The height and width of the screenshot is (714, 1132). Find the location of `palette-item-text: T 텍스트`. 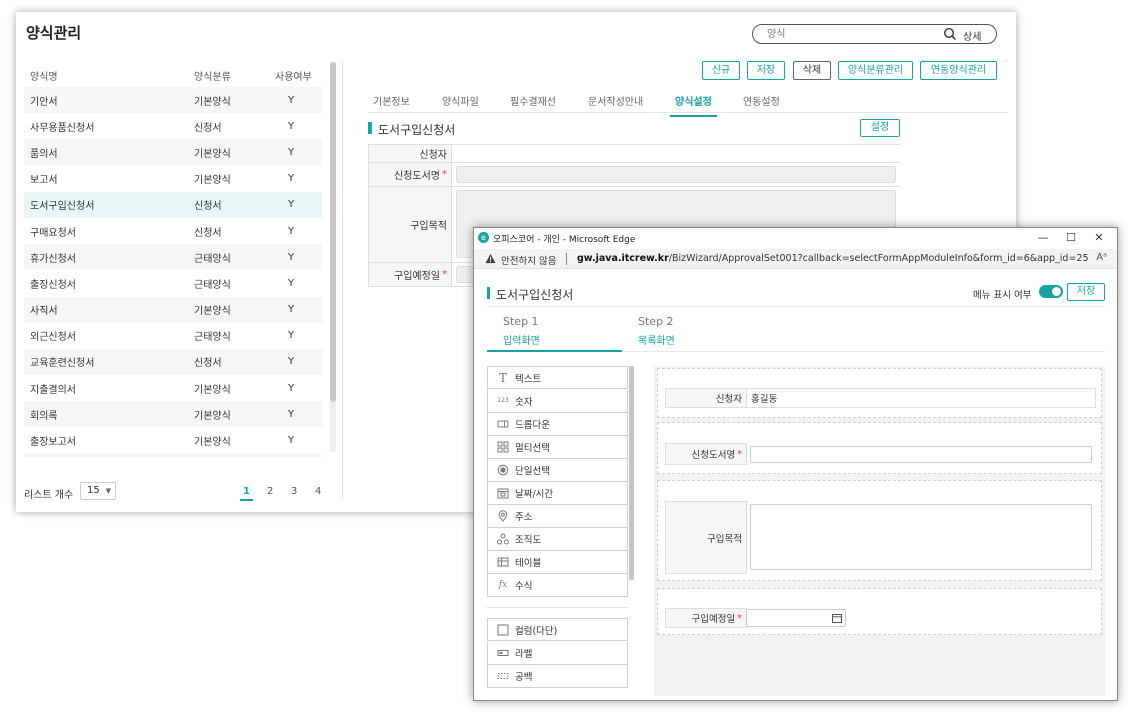

palette-item-text: T 텍스트 is located at coordinates (557, 377).